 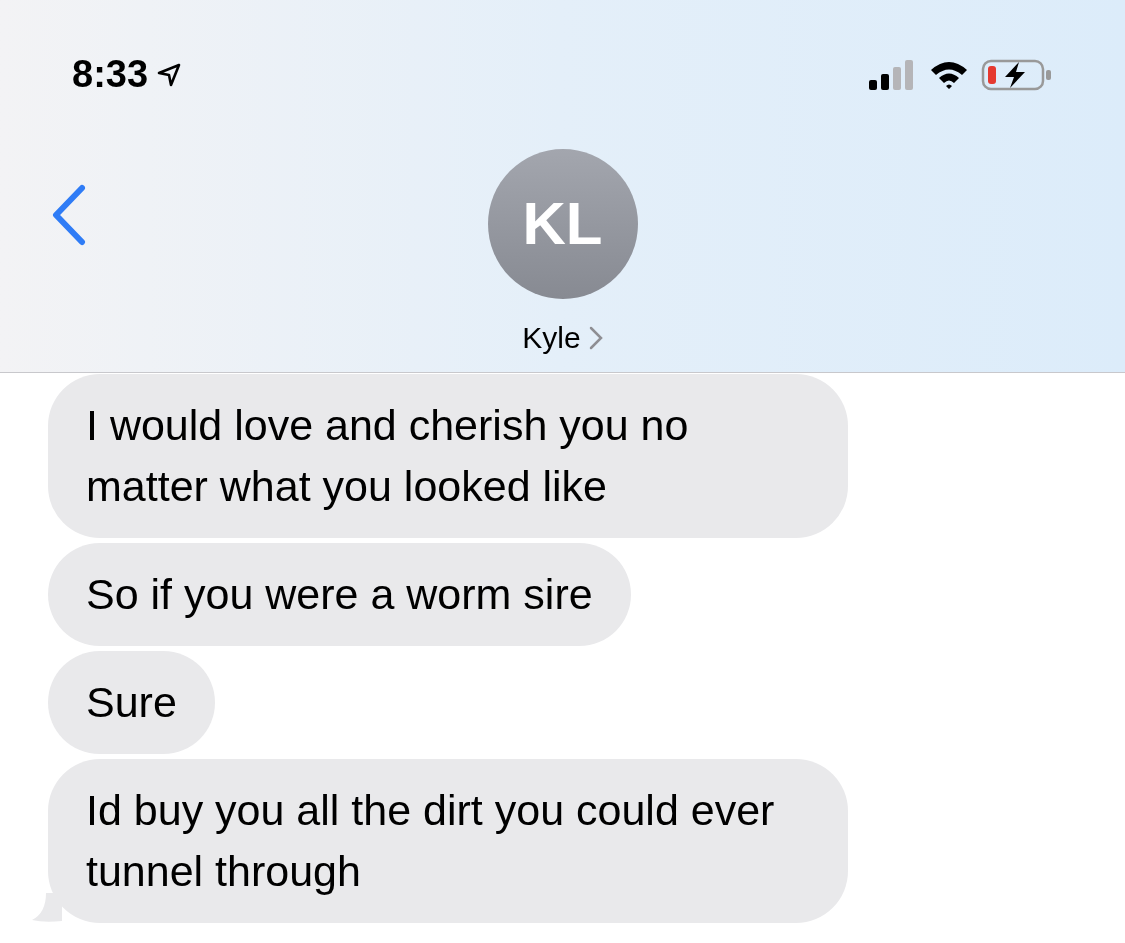 I want to click on location-arrow-icon, so click(x=169, y=74).